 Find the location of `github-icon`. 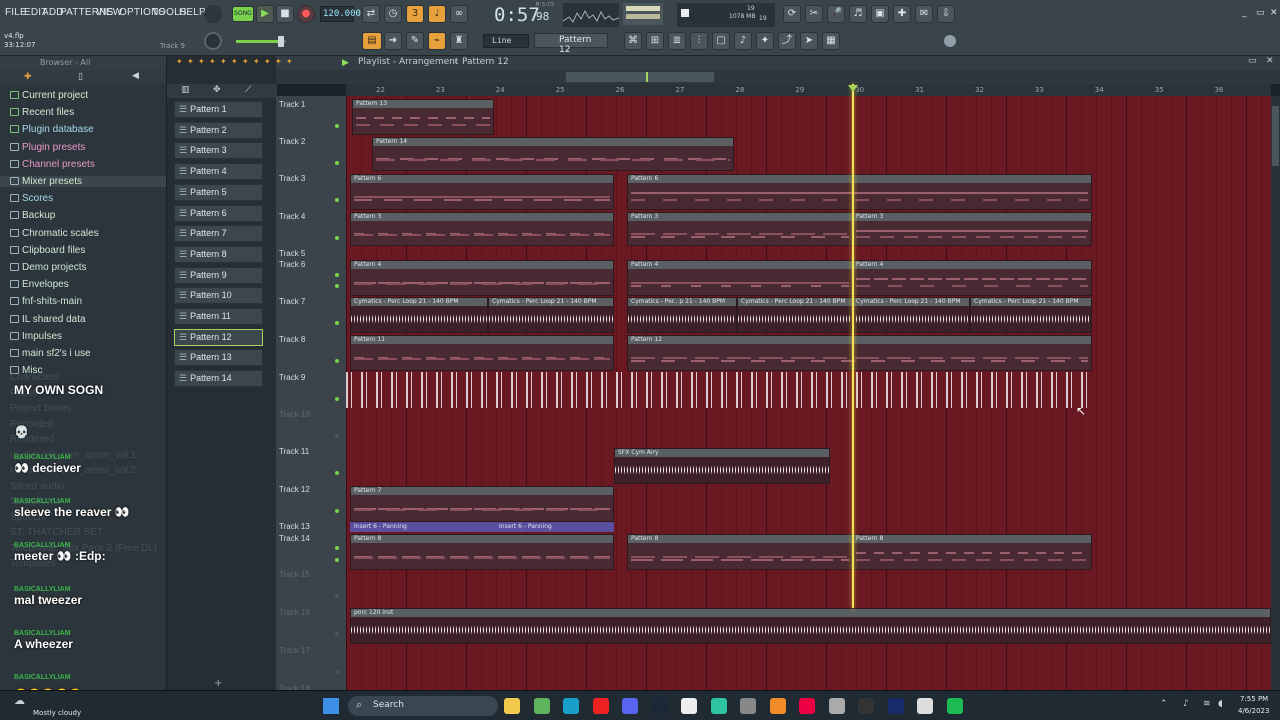

github-icon is located at coordinates (925, 706).